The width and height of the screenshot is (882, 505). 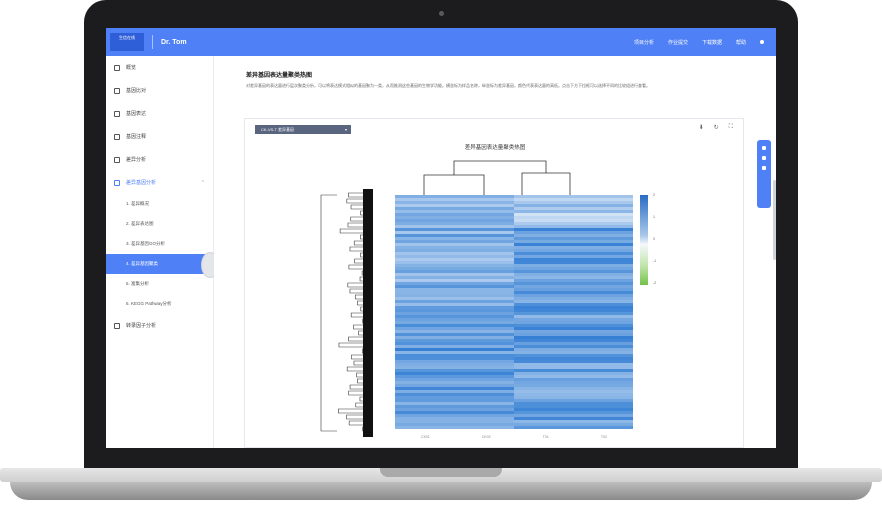 I want to click on refresh-icon: ↻, so click(x=716, y=127).